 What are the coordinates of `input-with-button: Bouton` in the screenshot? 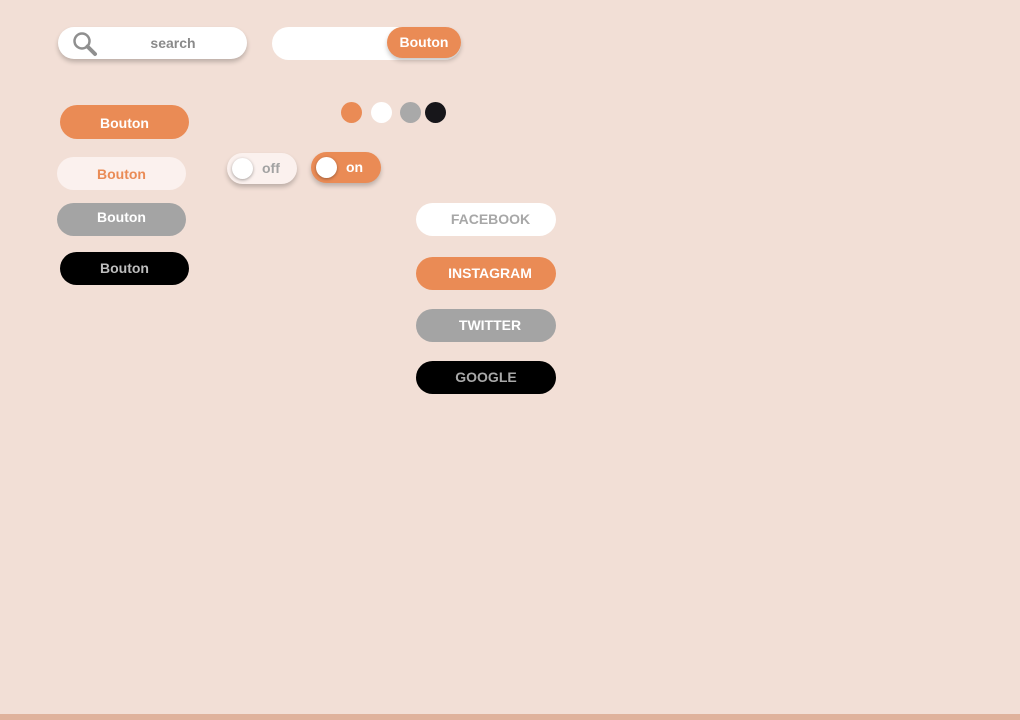 It's located at (366, 43).